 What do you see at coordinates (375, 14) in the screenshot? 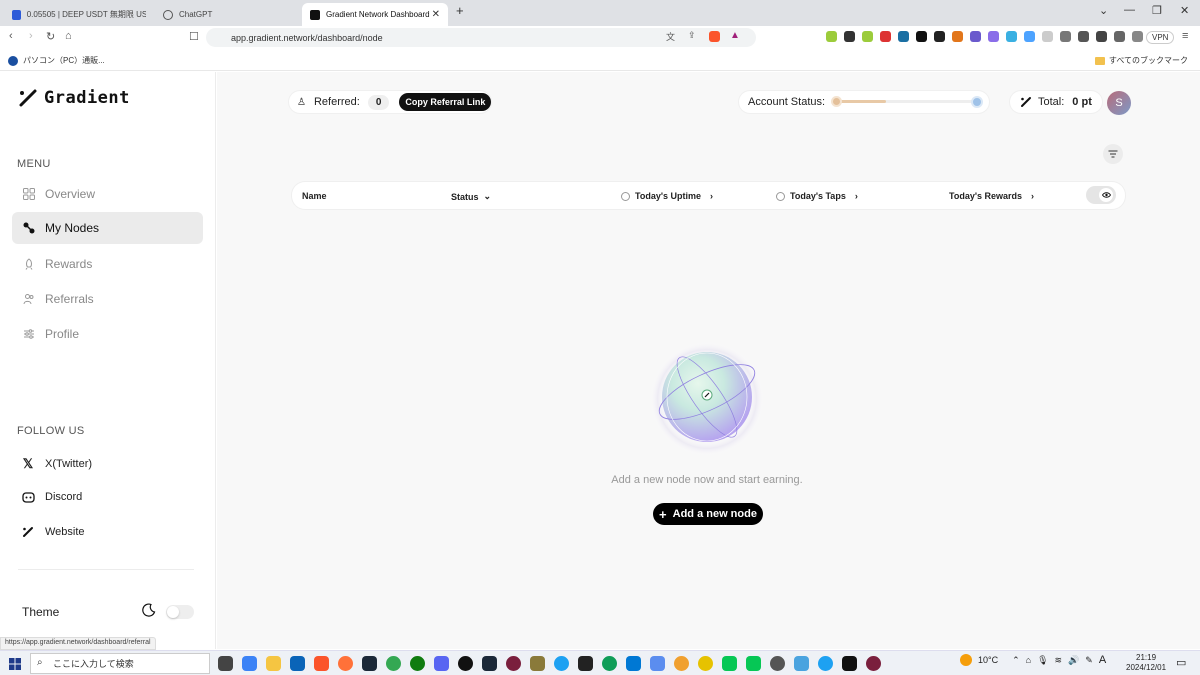
I see `tab-gradient: Gradient Network Dashboard ✕` at bounding box center [375, 14].